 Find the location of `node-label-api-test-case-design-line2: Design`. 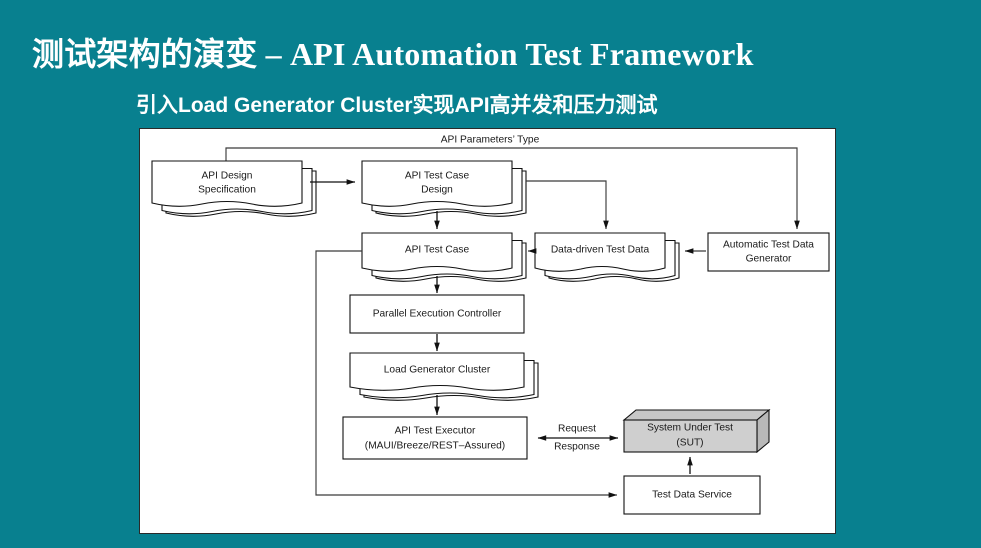

node-label-api-test-case-design-line2: Design is located at coordinates (437, 190).